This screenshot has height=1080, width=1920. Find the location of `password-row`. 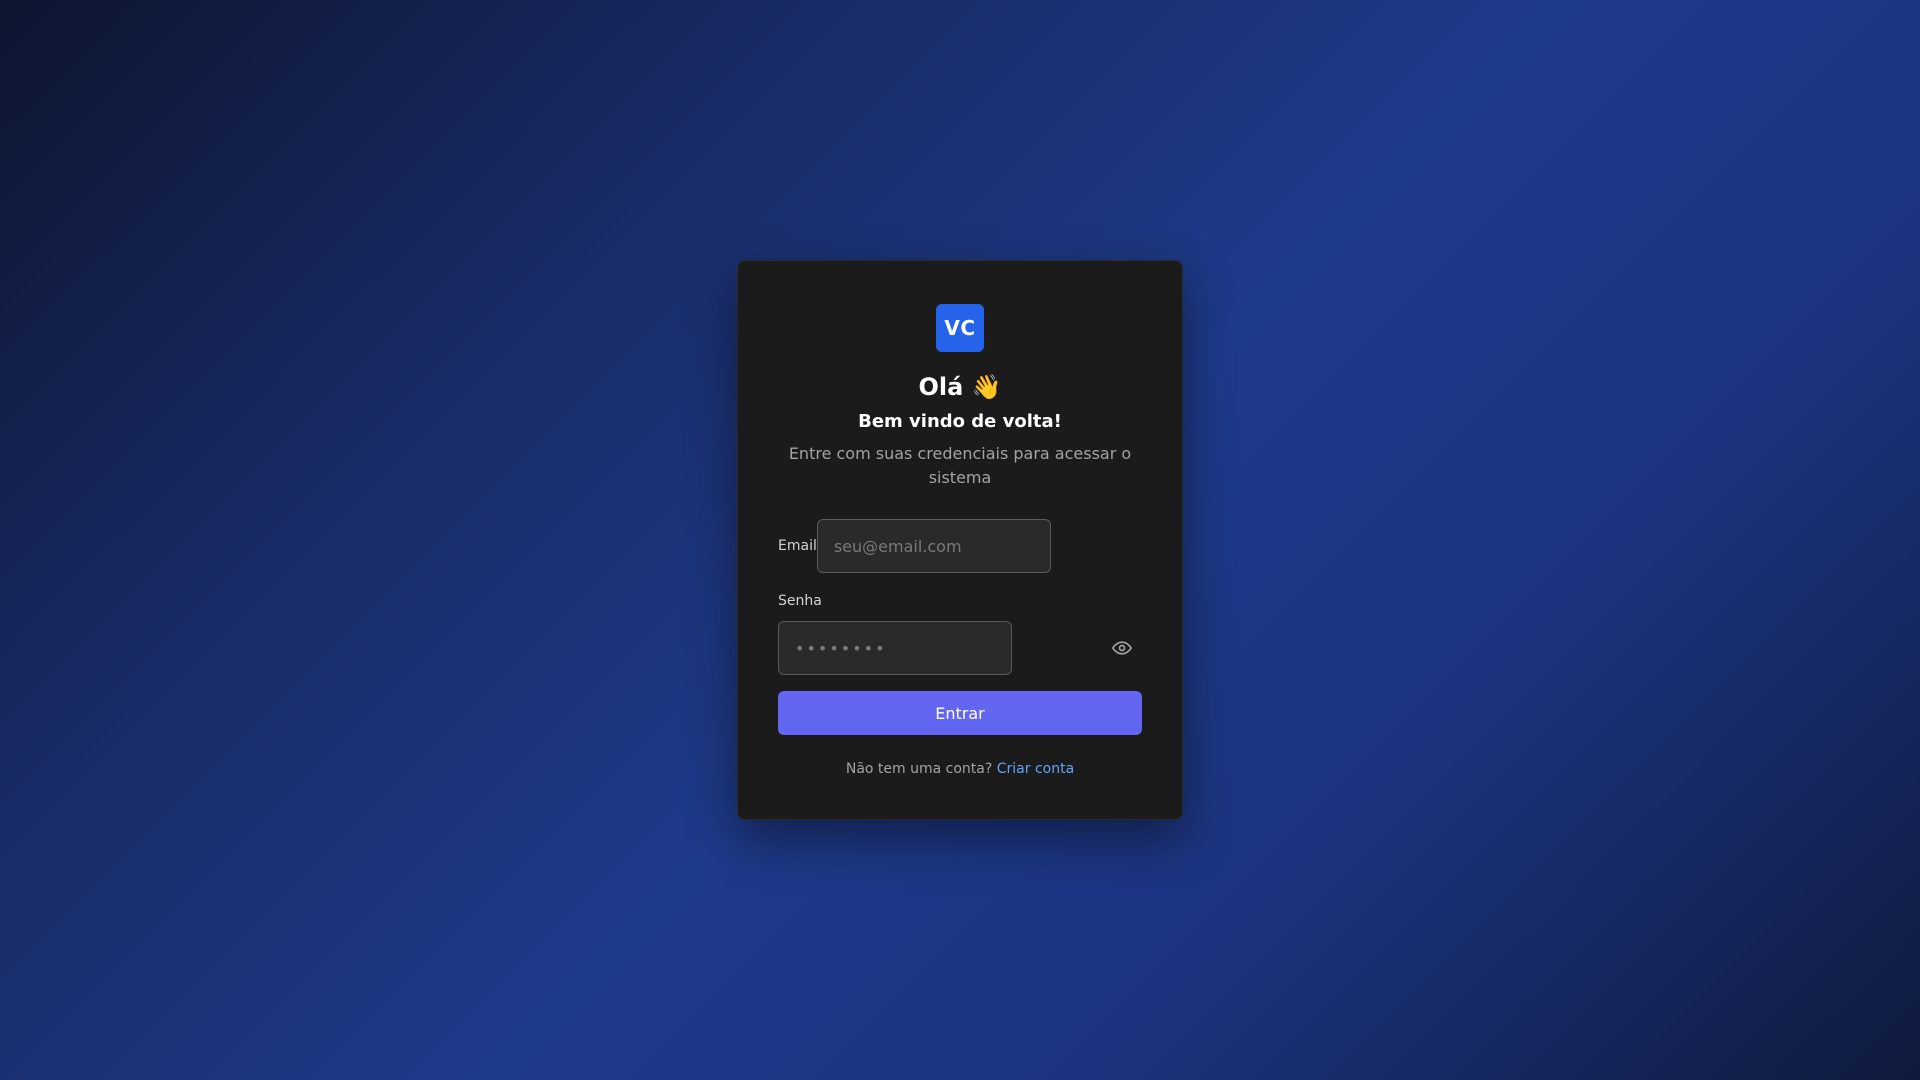

password-row is located at coordinates (960, 648).